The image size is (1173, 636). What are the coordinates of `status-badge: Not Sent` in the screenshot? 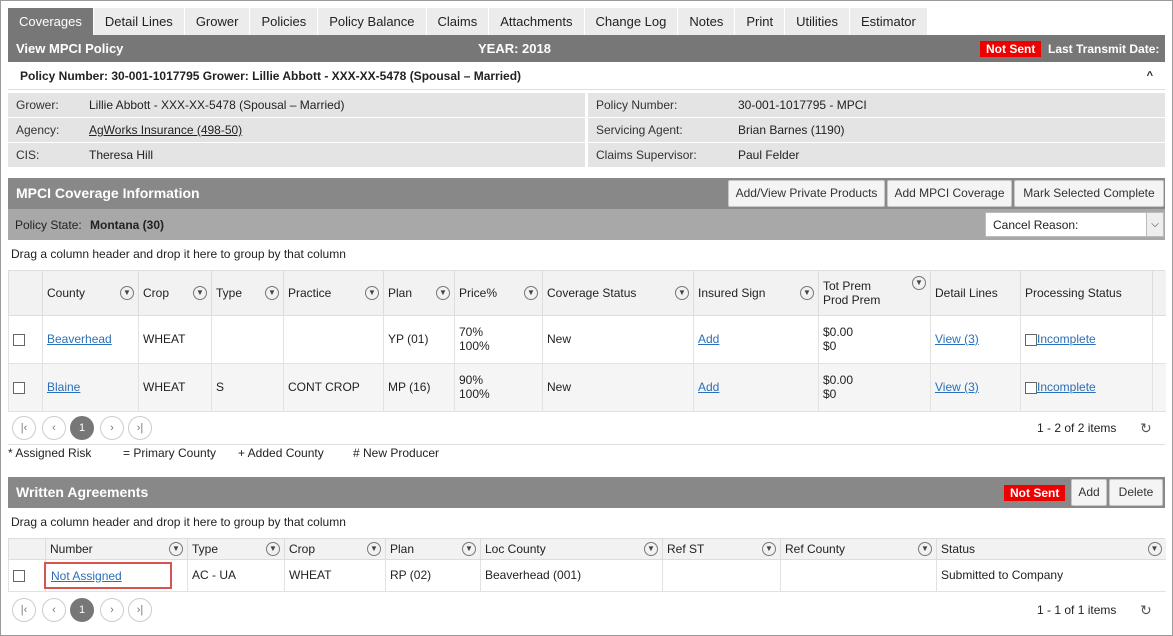 It's located at (1011, 49).